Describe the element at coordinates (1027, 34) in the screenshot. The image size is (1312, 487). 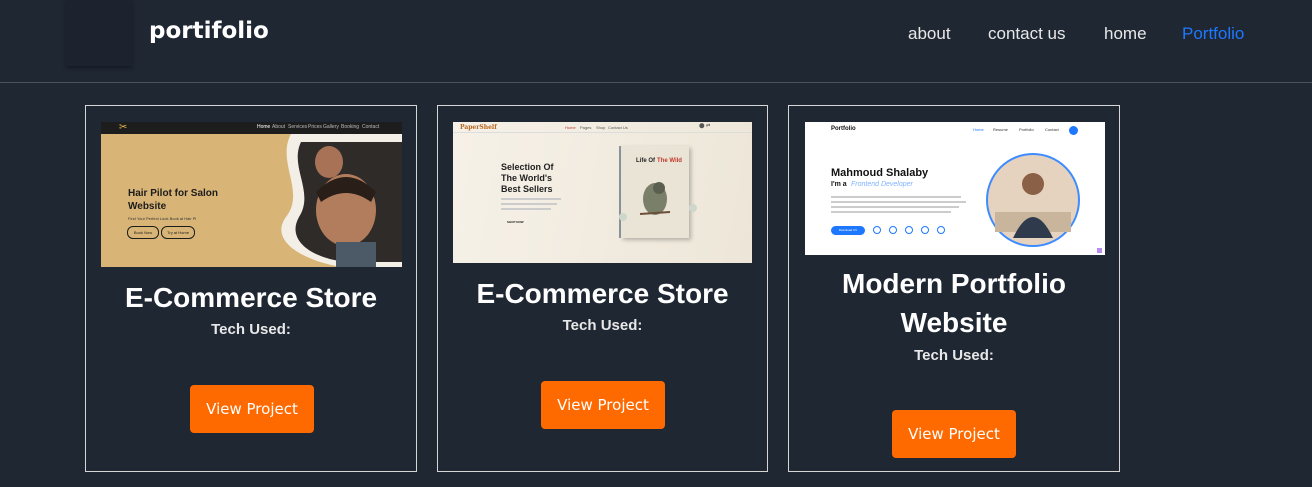
I see `nav-link-contact-us: contact us` at that location.